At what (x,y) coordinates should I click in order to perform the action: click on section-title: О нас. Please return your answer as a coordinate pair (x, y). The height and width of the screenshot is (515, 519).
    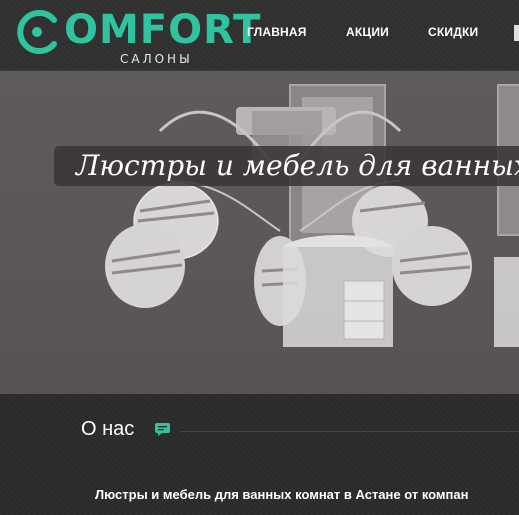
    Looking at the image, I should click on (108, 429).